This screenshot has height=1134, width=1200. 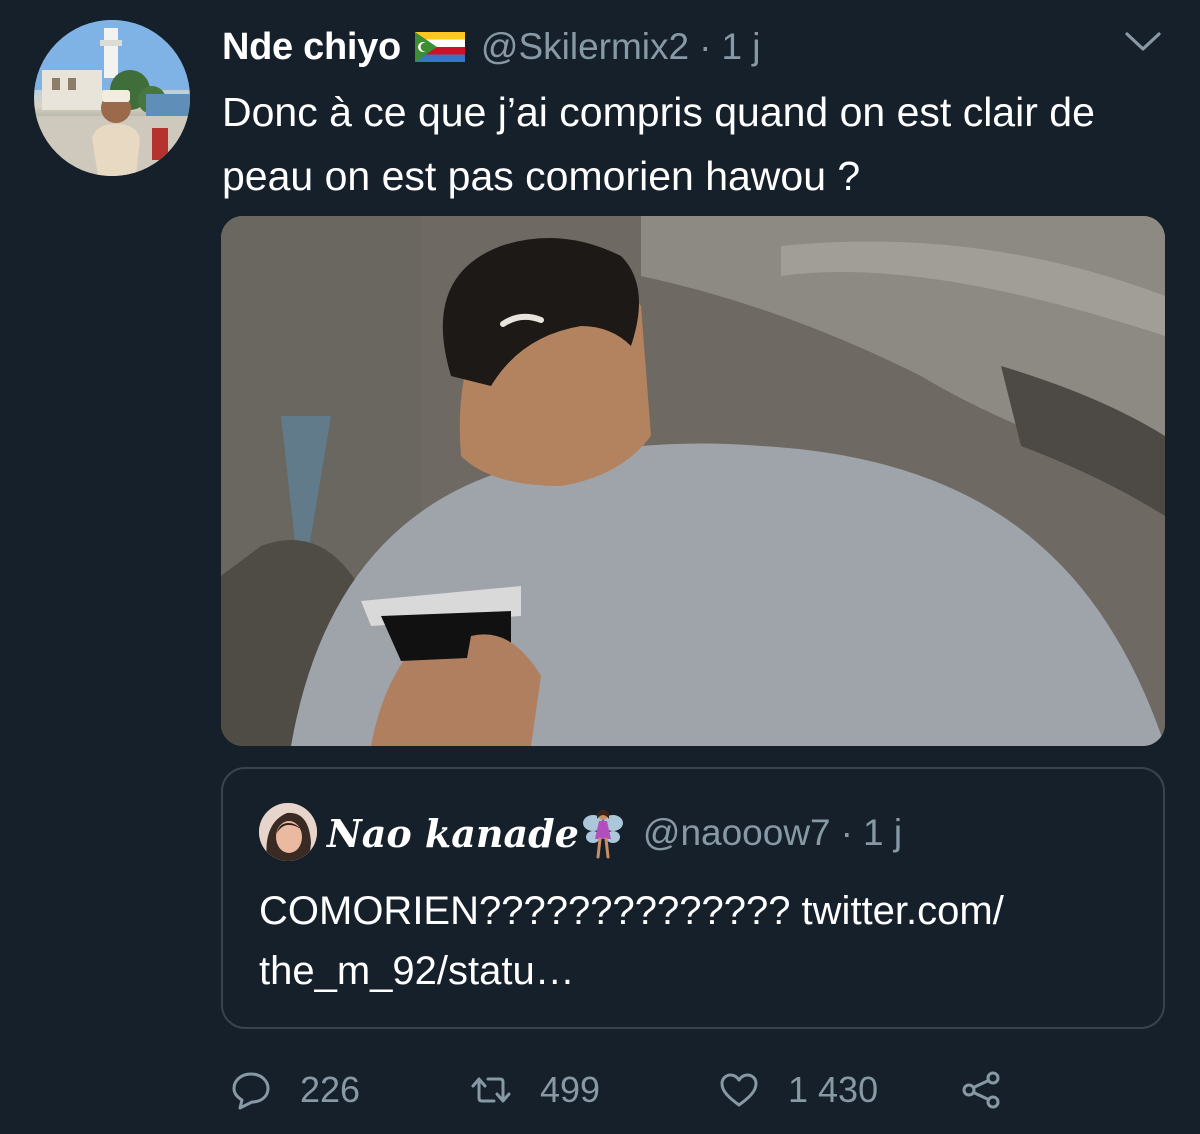 I want to click on share-button, so click(x=981, y=1090).